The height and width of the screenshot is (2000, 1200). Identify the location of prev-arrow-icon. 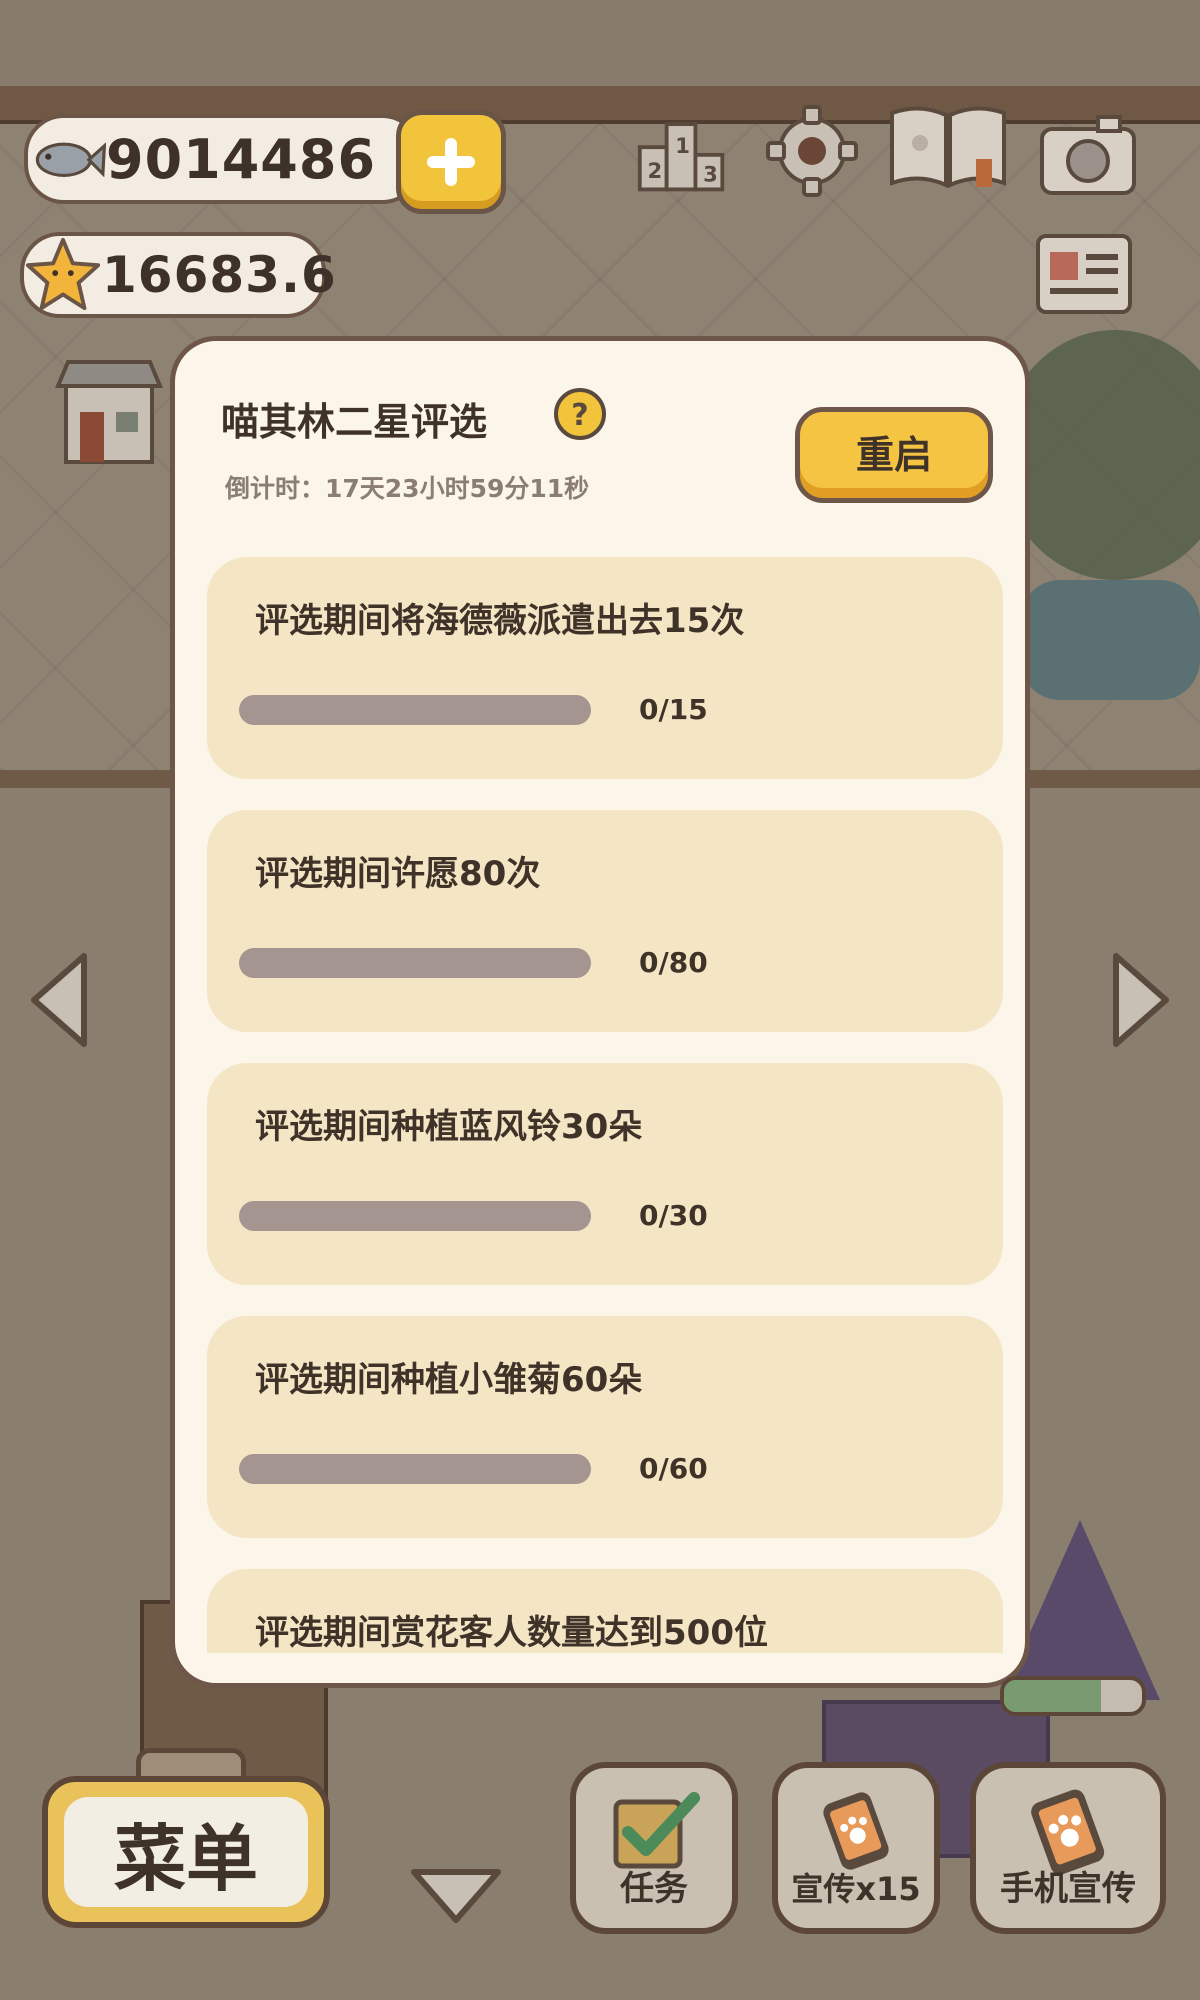
(60, 1000).